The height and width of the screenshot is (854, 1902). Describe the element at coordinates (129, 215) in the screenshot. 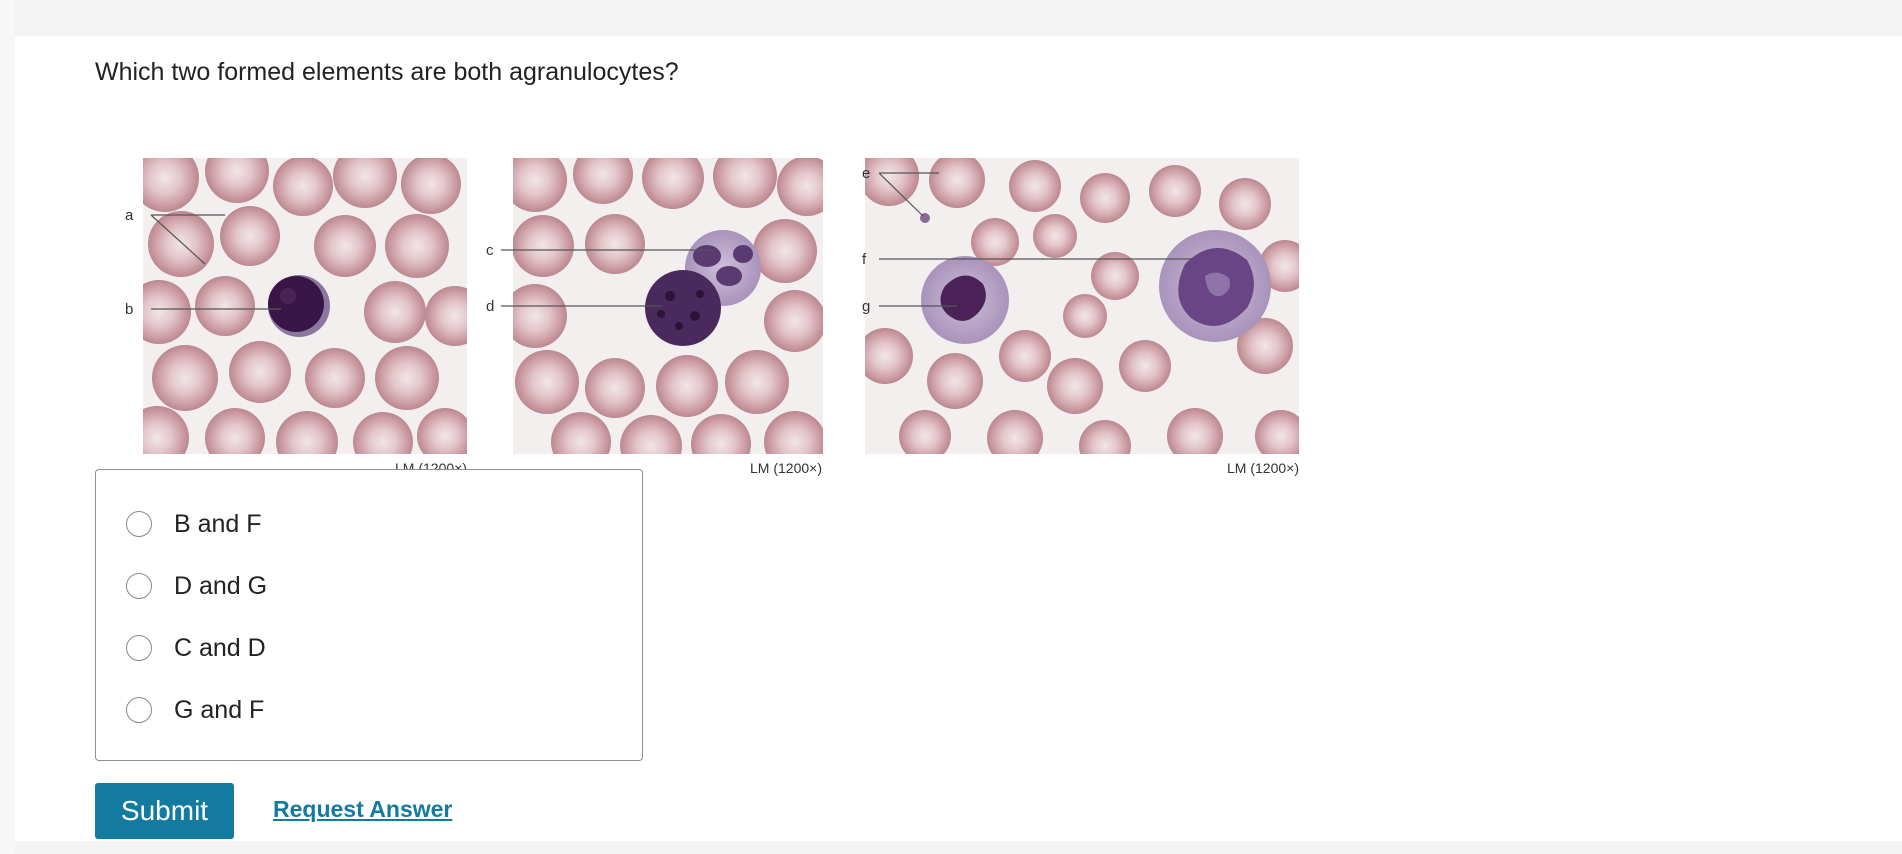

I see `figure-label-a: a` at that location.